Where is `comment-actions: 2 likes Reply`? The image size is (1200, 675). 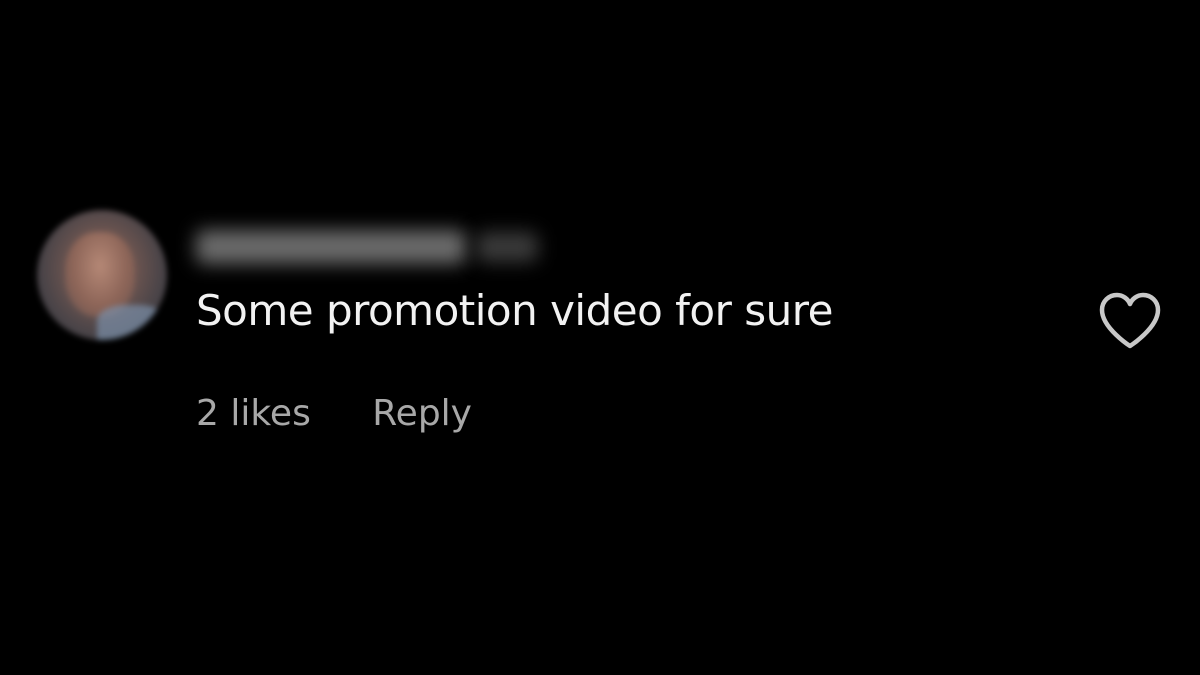
comment-actions: 2 likes Reply is located at coordinates (334, 413).